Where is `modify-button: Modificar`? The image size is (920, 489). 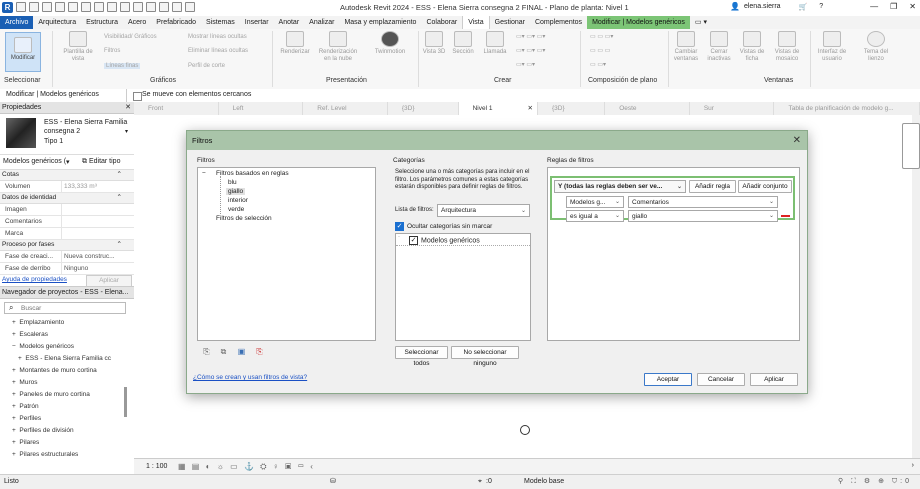 modify-button: Modificar is located at coordinates (23, 52).